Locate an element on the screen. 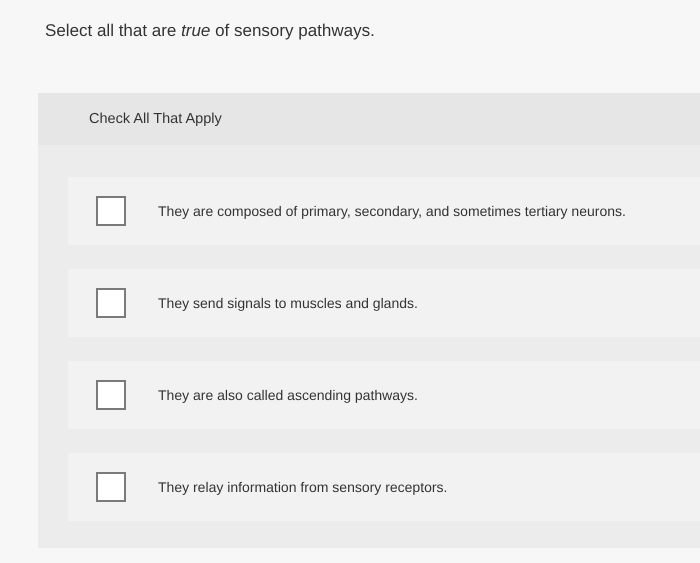  option-label: They relay information from sensory receptors. is located at coordinates (303, 487).